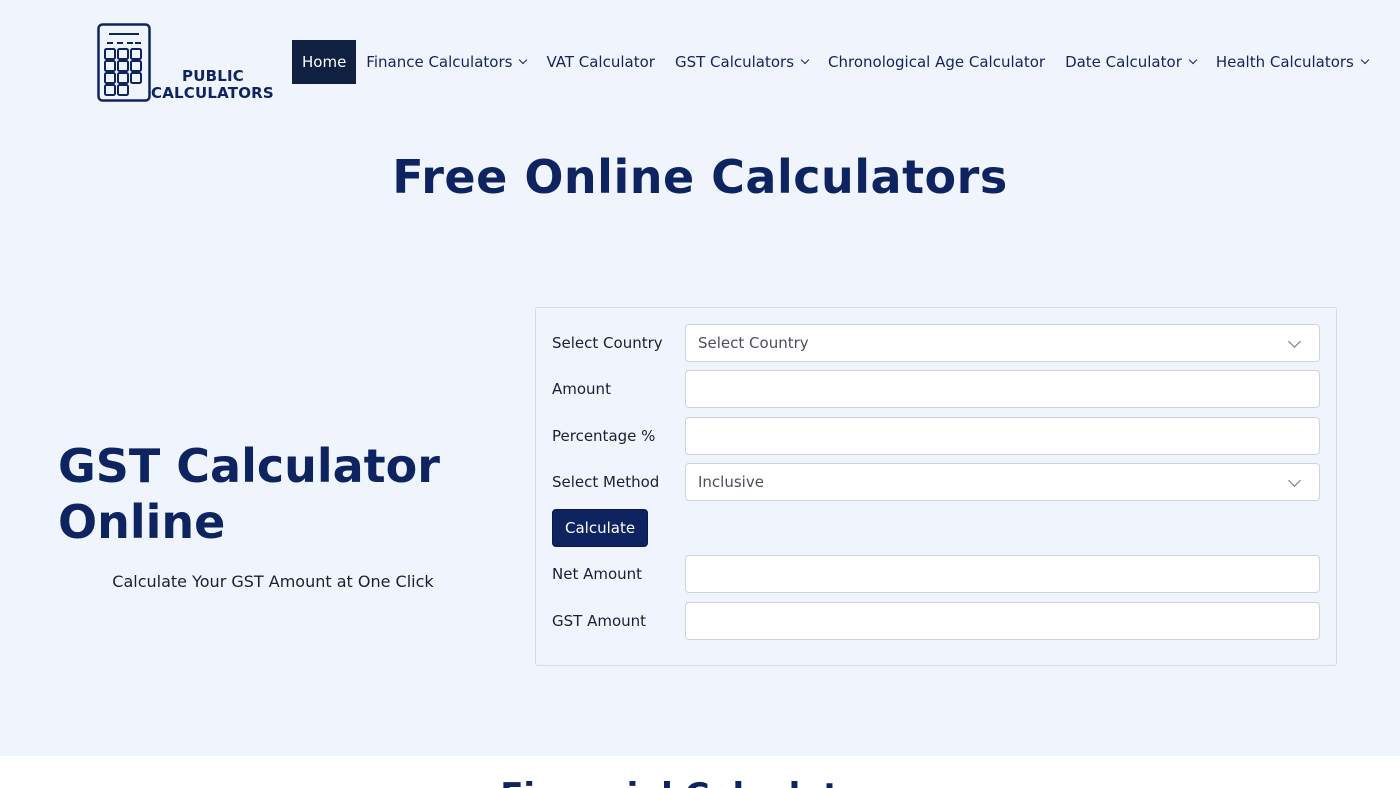  What do you see at coordinates (1002, 343) in the screenshot?
I see `country-select: Select Country` at bounding box center [1002, 343].